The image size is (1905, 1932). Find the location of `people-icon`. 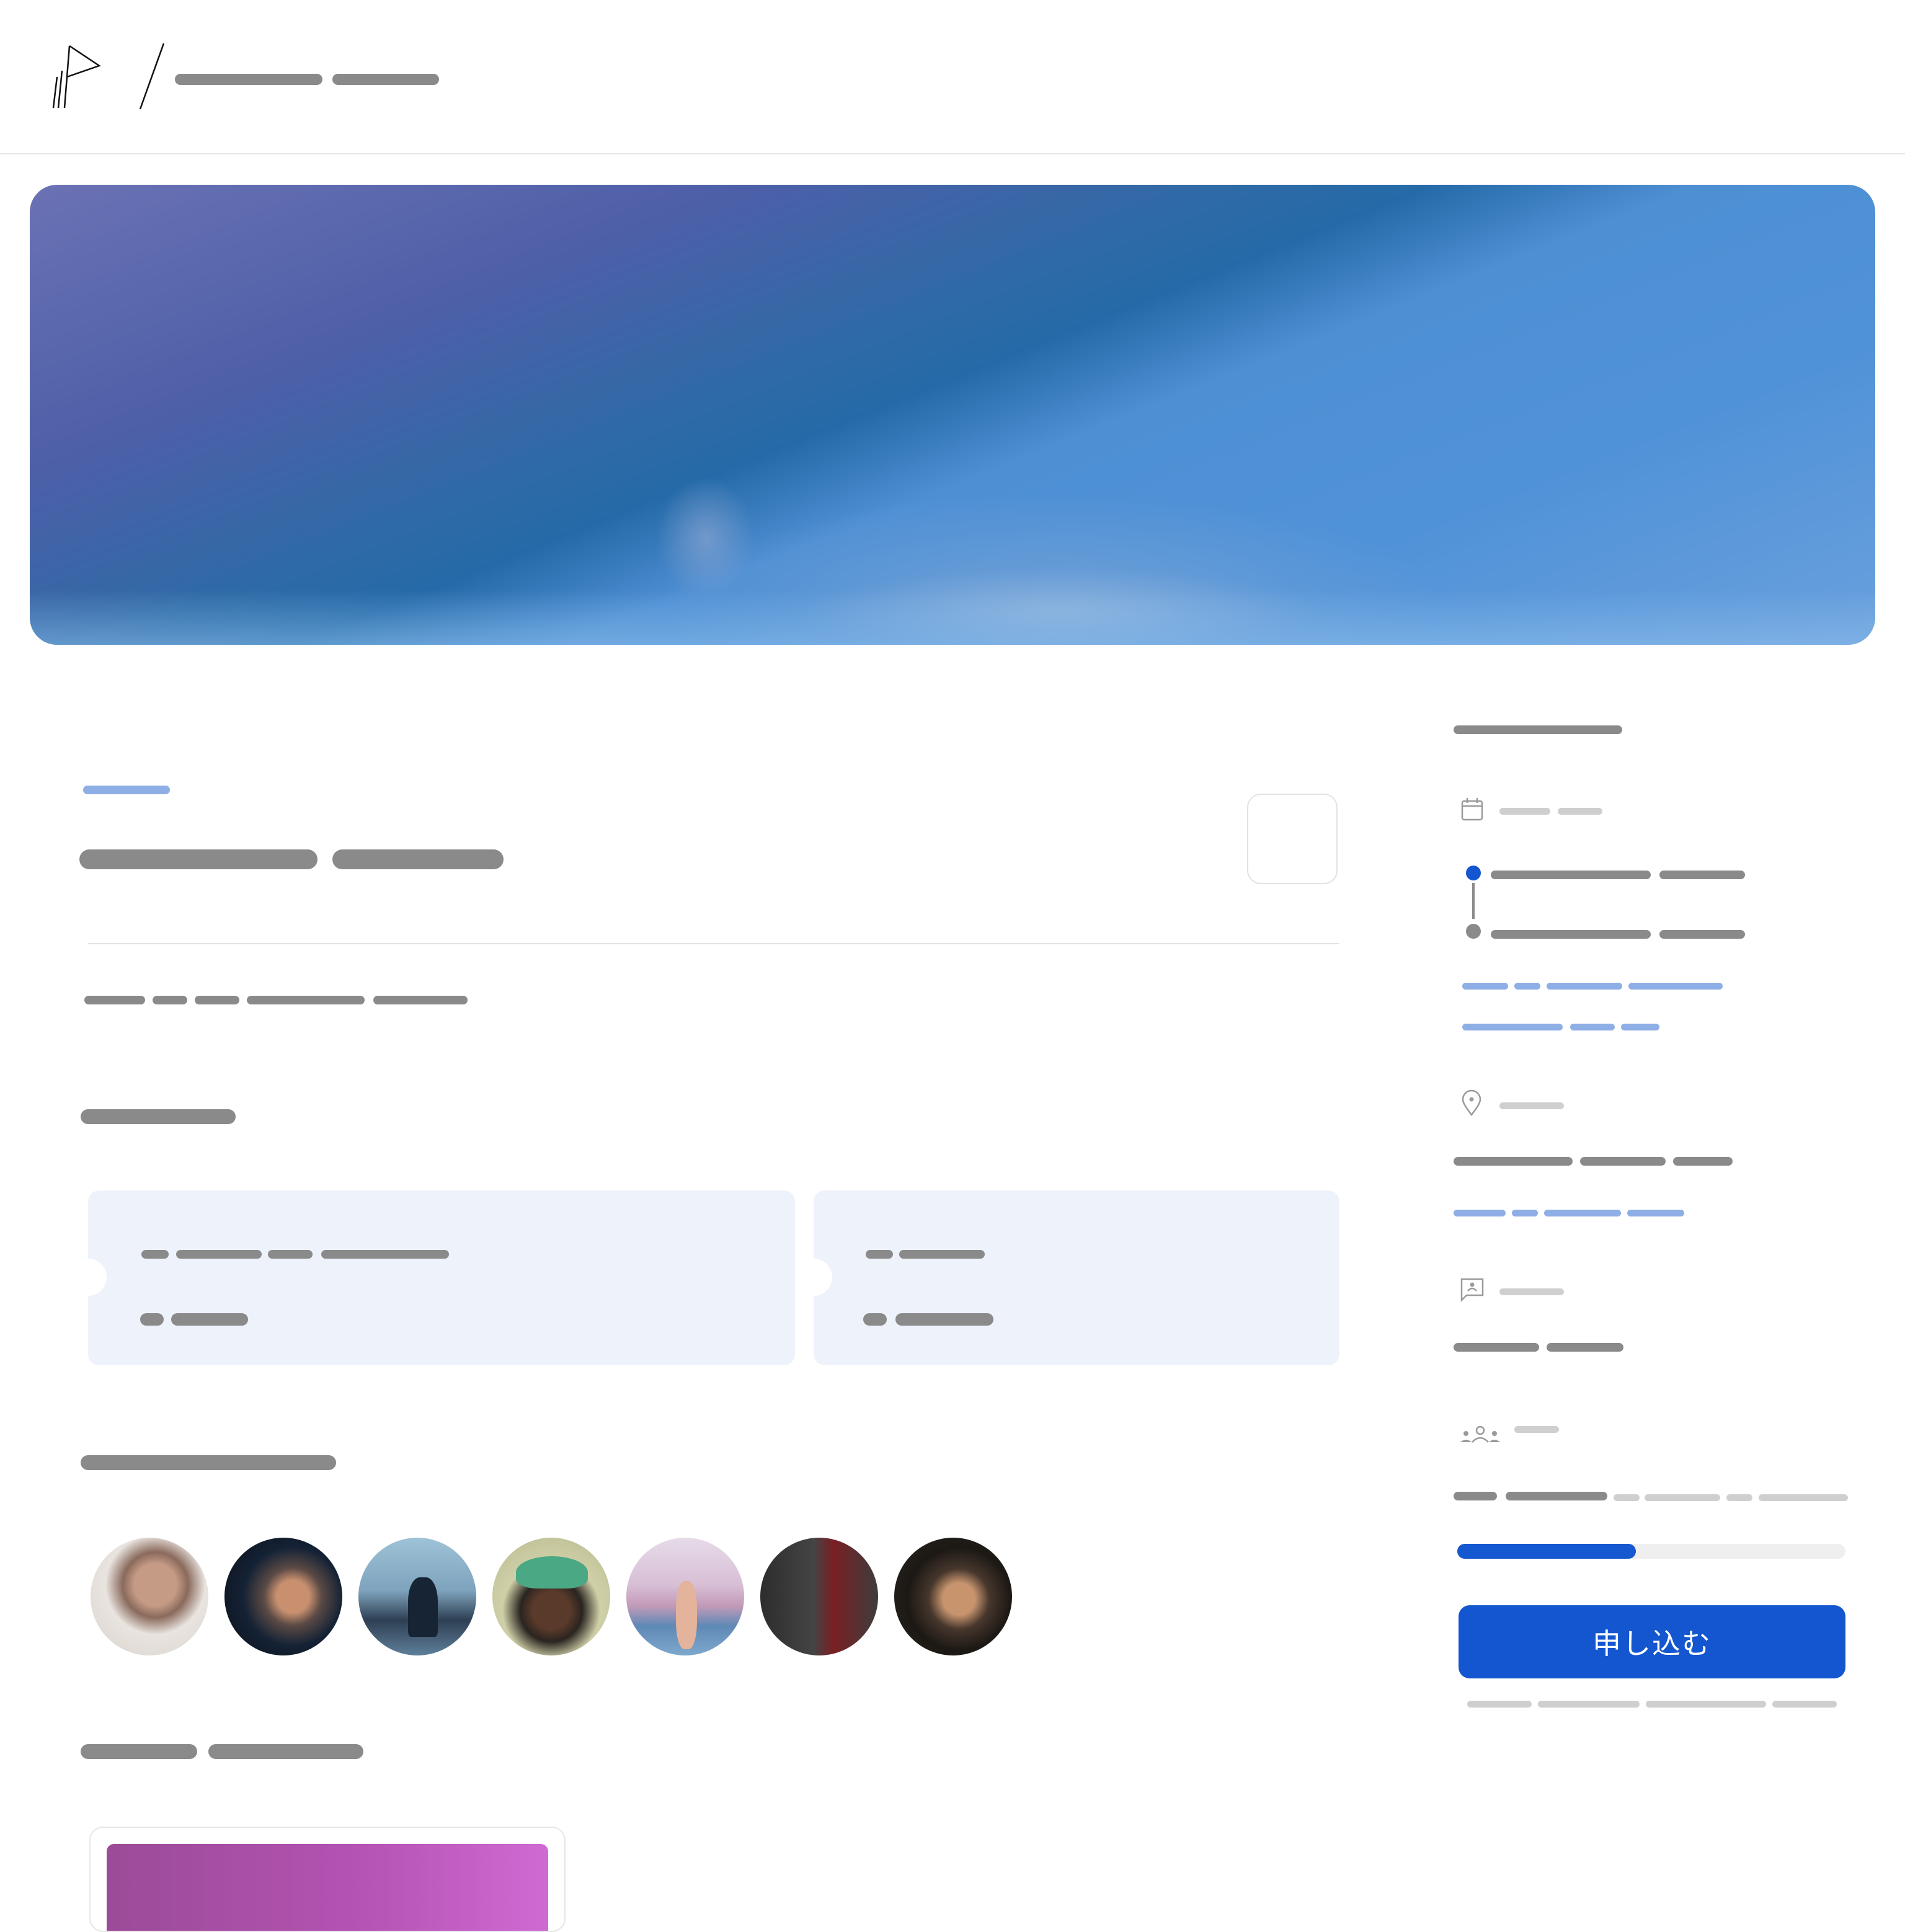

people-icon is located at coordinates (1480, 1434).